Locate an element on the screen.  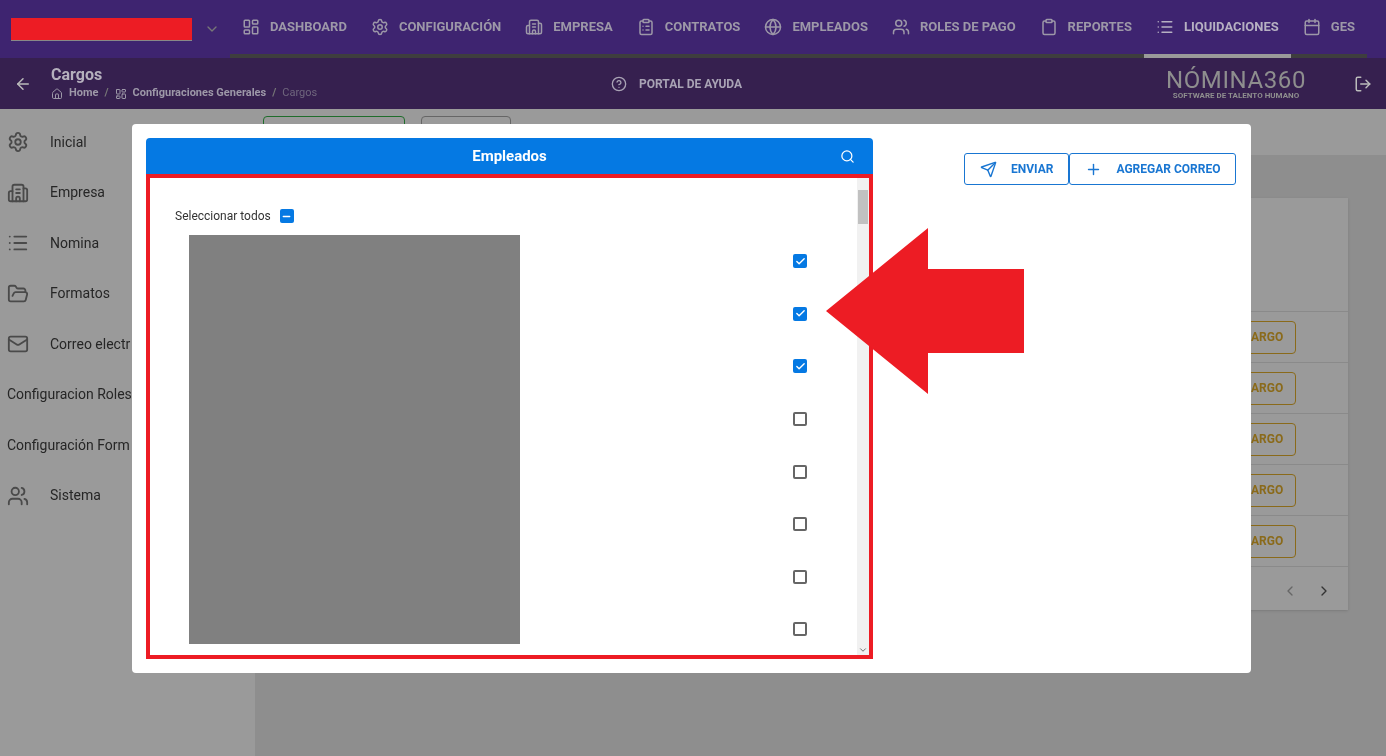
add-email-button: AGREGAR CORREO is located at coordinates (1153, 169).